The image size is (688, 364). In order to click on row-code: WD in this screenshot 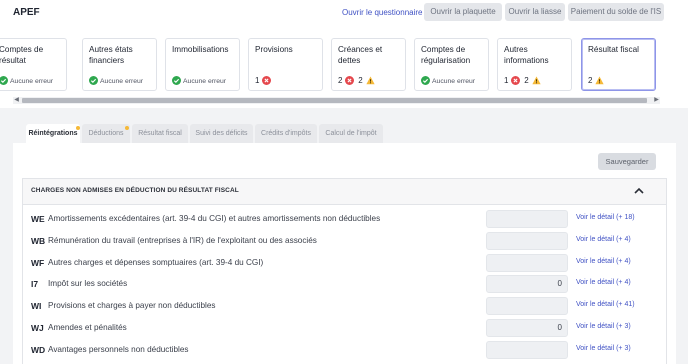, I will do `click(38, 350)`.